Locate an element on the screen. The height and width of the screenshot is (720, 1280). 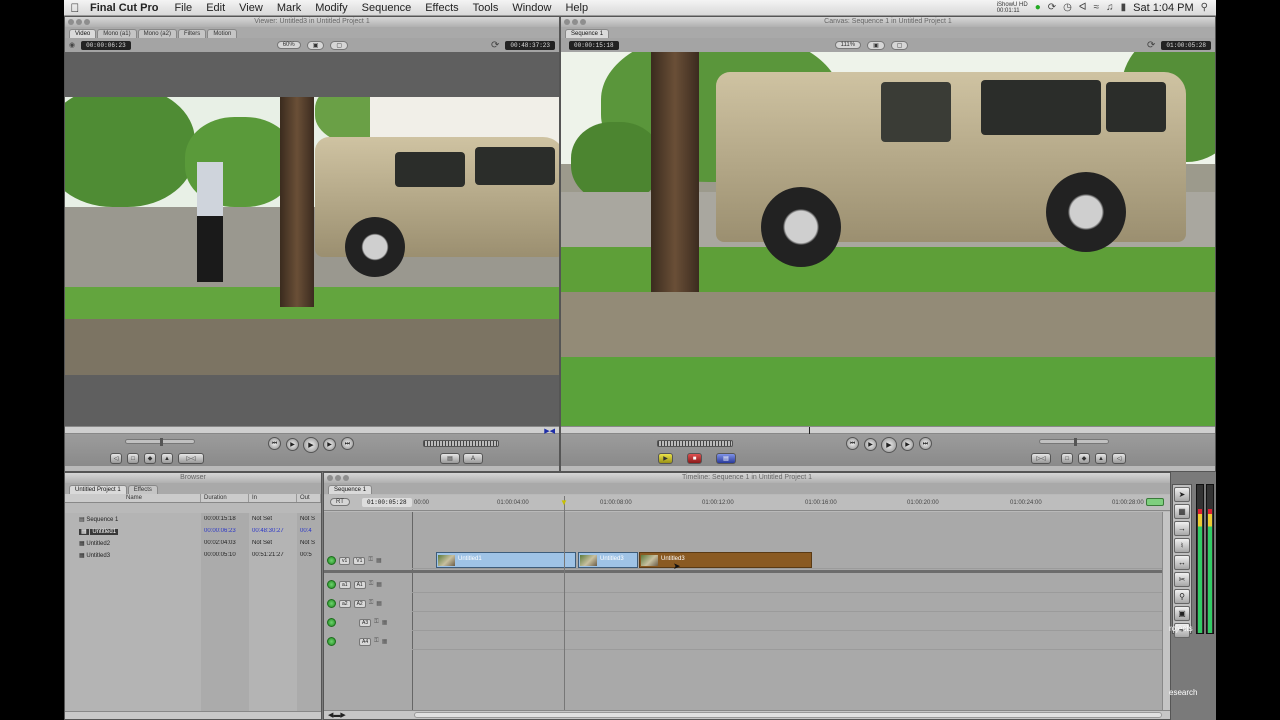
slip-tool-icon: ↔ is located at coordinates (1182, 562).